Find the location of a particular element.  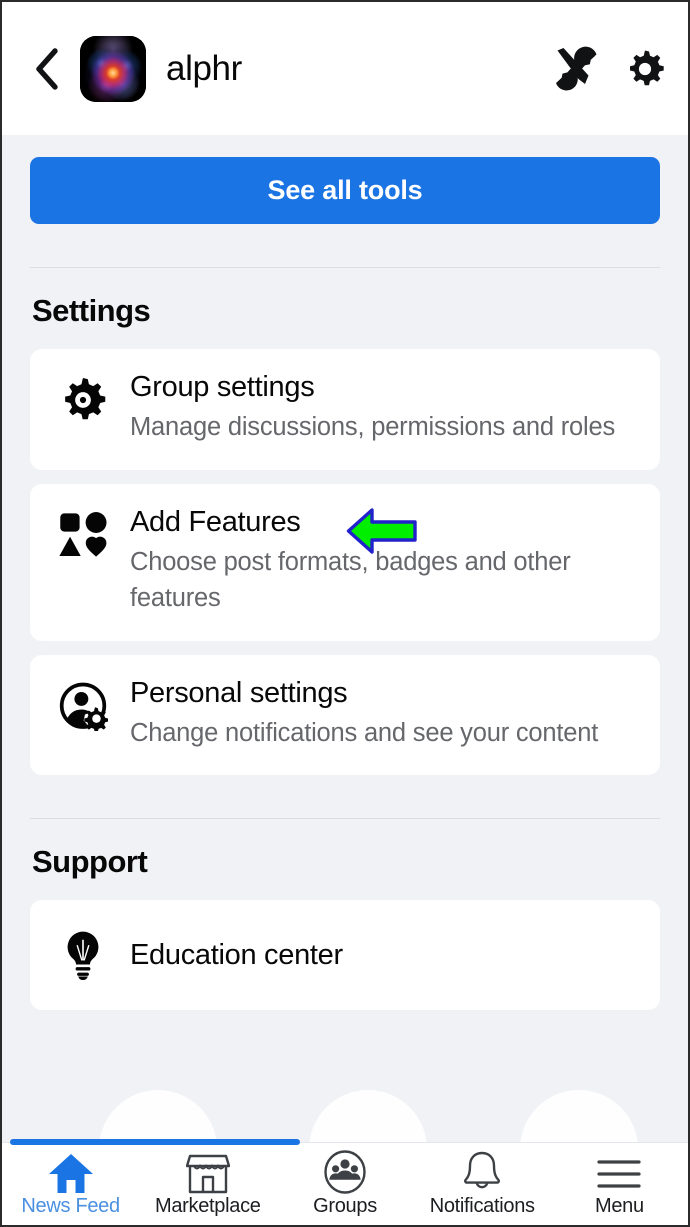

tools-button is located at coordinates (576, 69).